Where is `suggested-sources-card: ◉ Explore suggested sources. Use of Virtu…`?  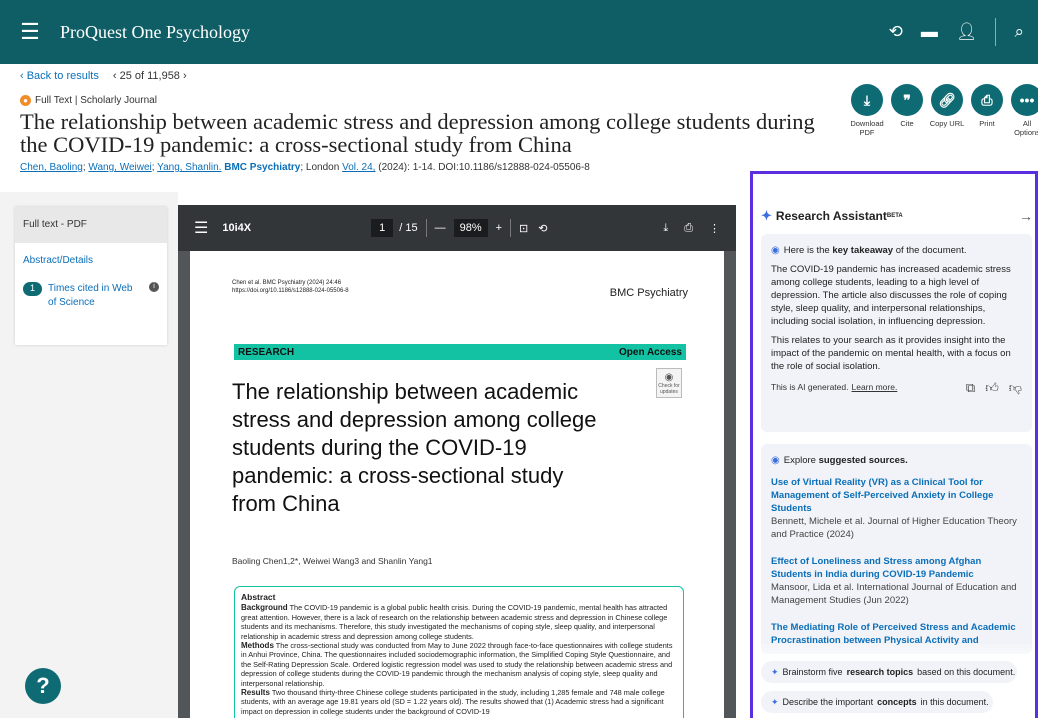
suggested-sources-card: ◉ Explore suggested sources. Use of Virtu… is located at coordinates (896, 549).